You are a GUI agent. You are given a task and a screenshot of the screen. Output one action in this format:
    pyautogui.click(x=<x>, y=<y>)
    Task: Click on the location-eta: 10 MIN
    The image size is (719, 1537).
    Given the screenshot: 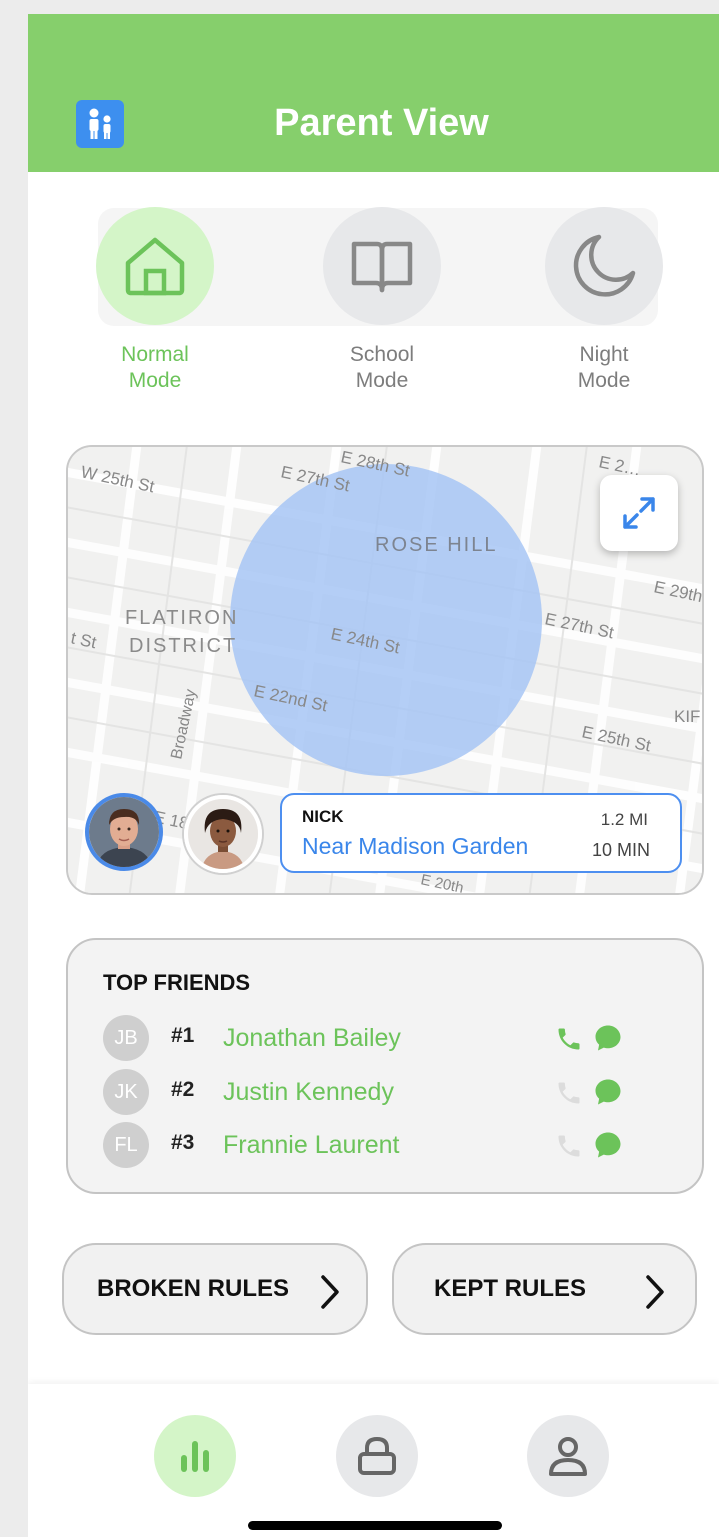 What is the action you would take?
    pyautogui.click(x=620, y=850)
    